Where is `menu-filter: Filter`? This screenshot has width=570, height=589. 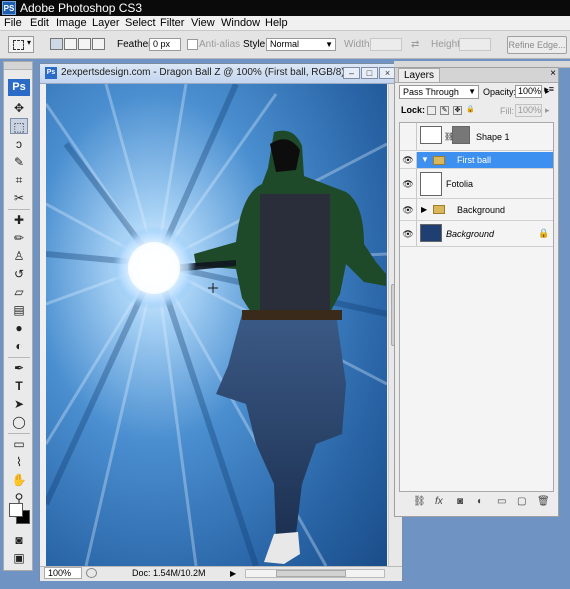
menu-filter: Filter is located at coordinates (172, 23).